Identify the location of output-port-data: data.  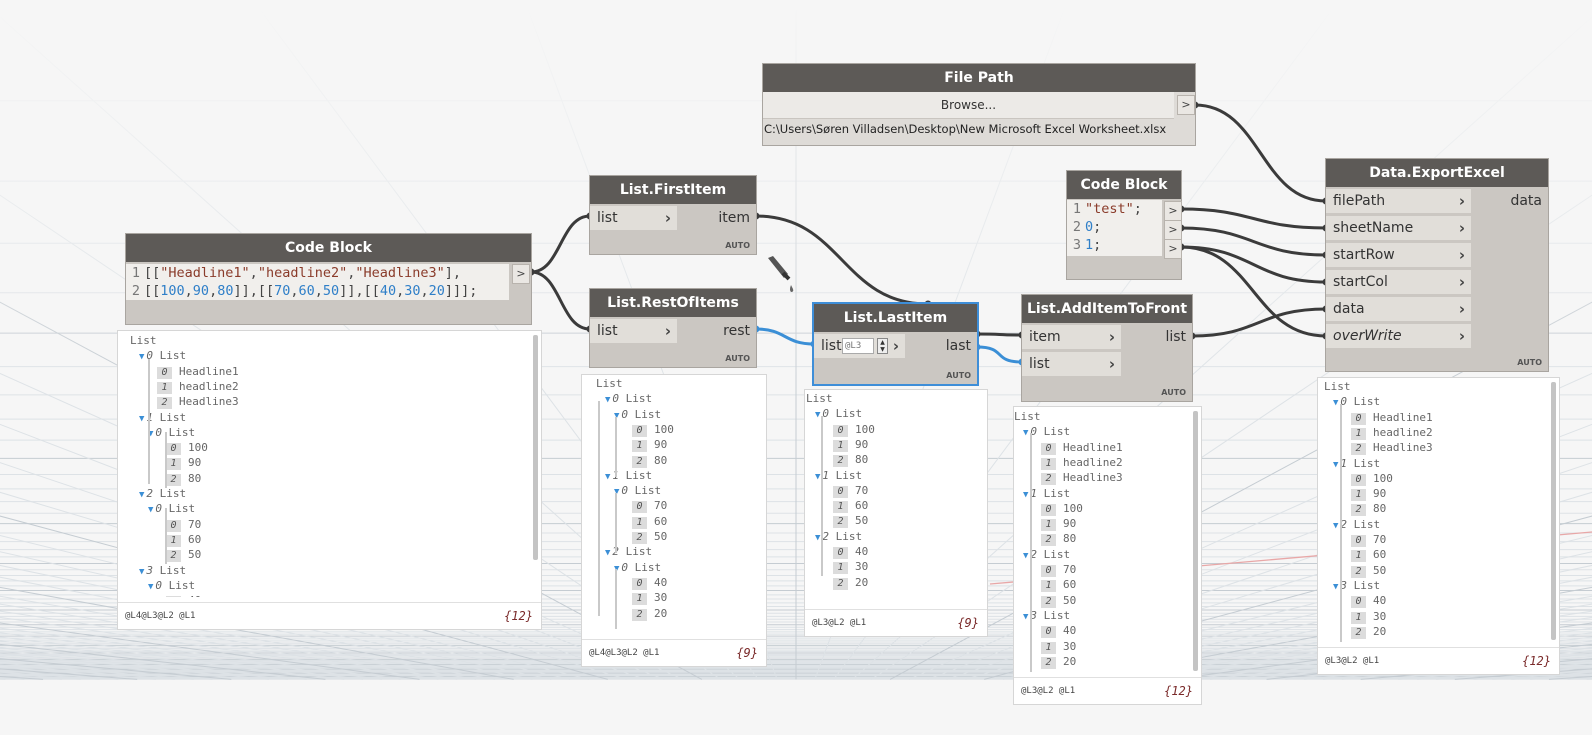
(1529, 201).